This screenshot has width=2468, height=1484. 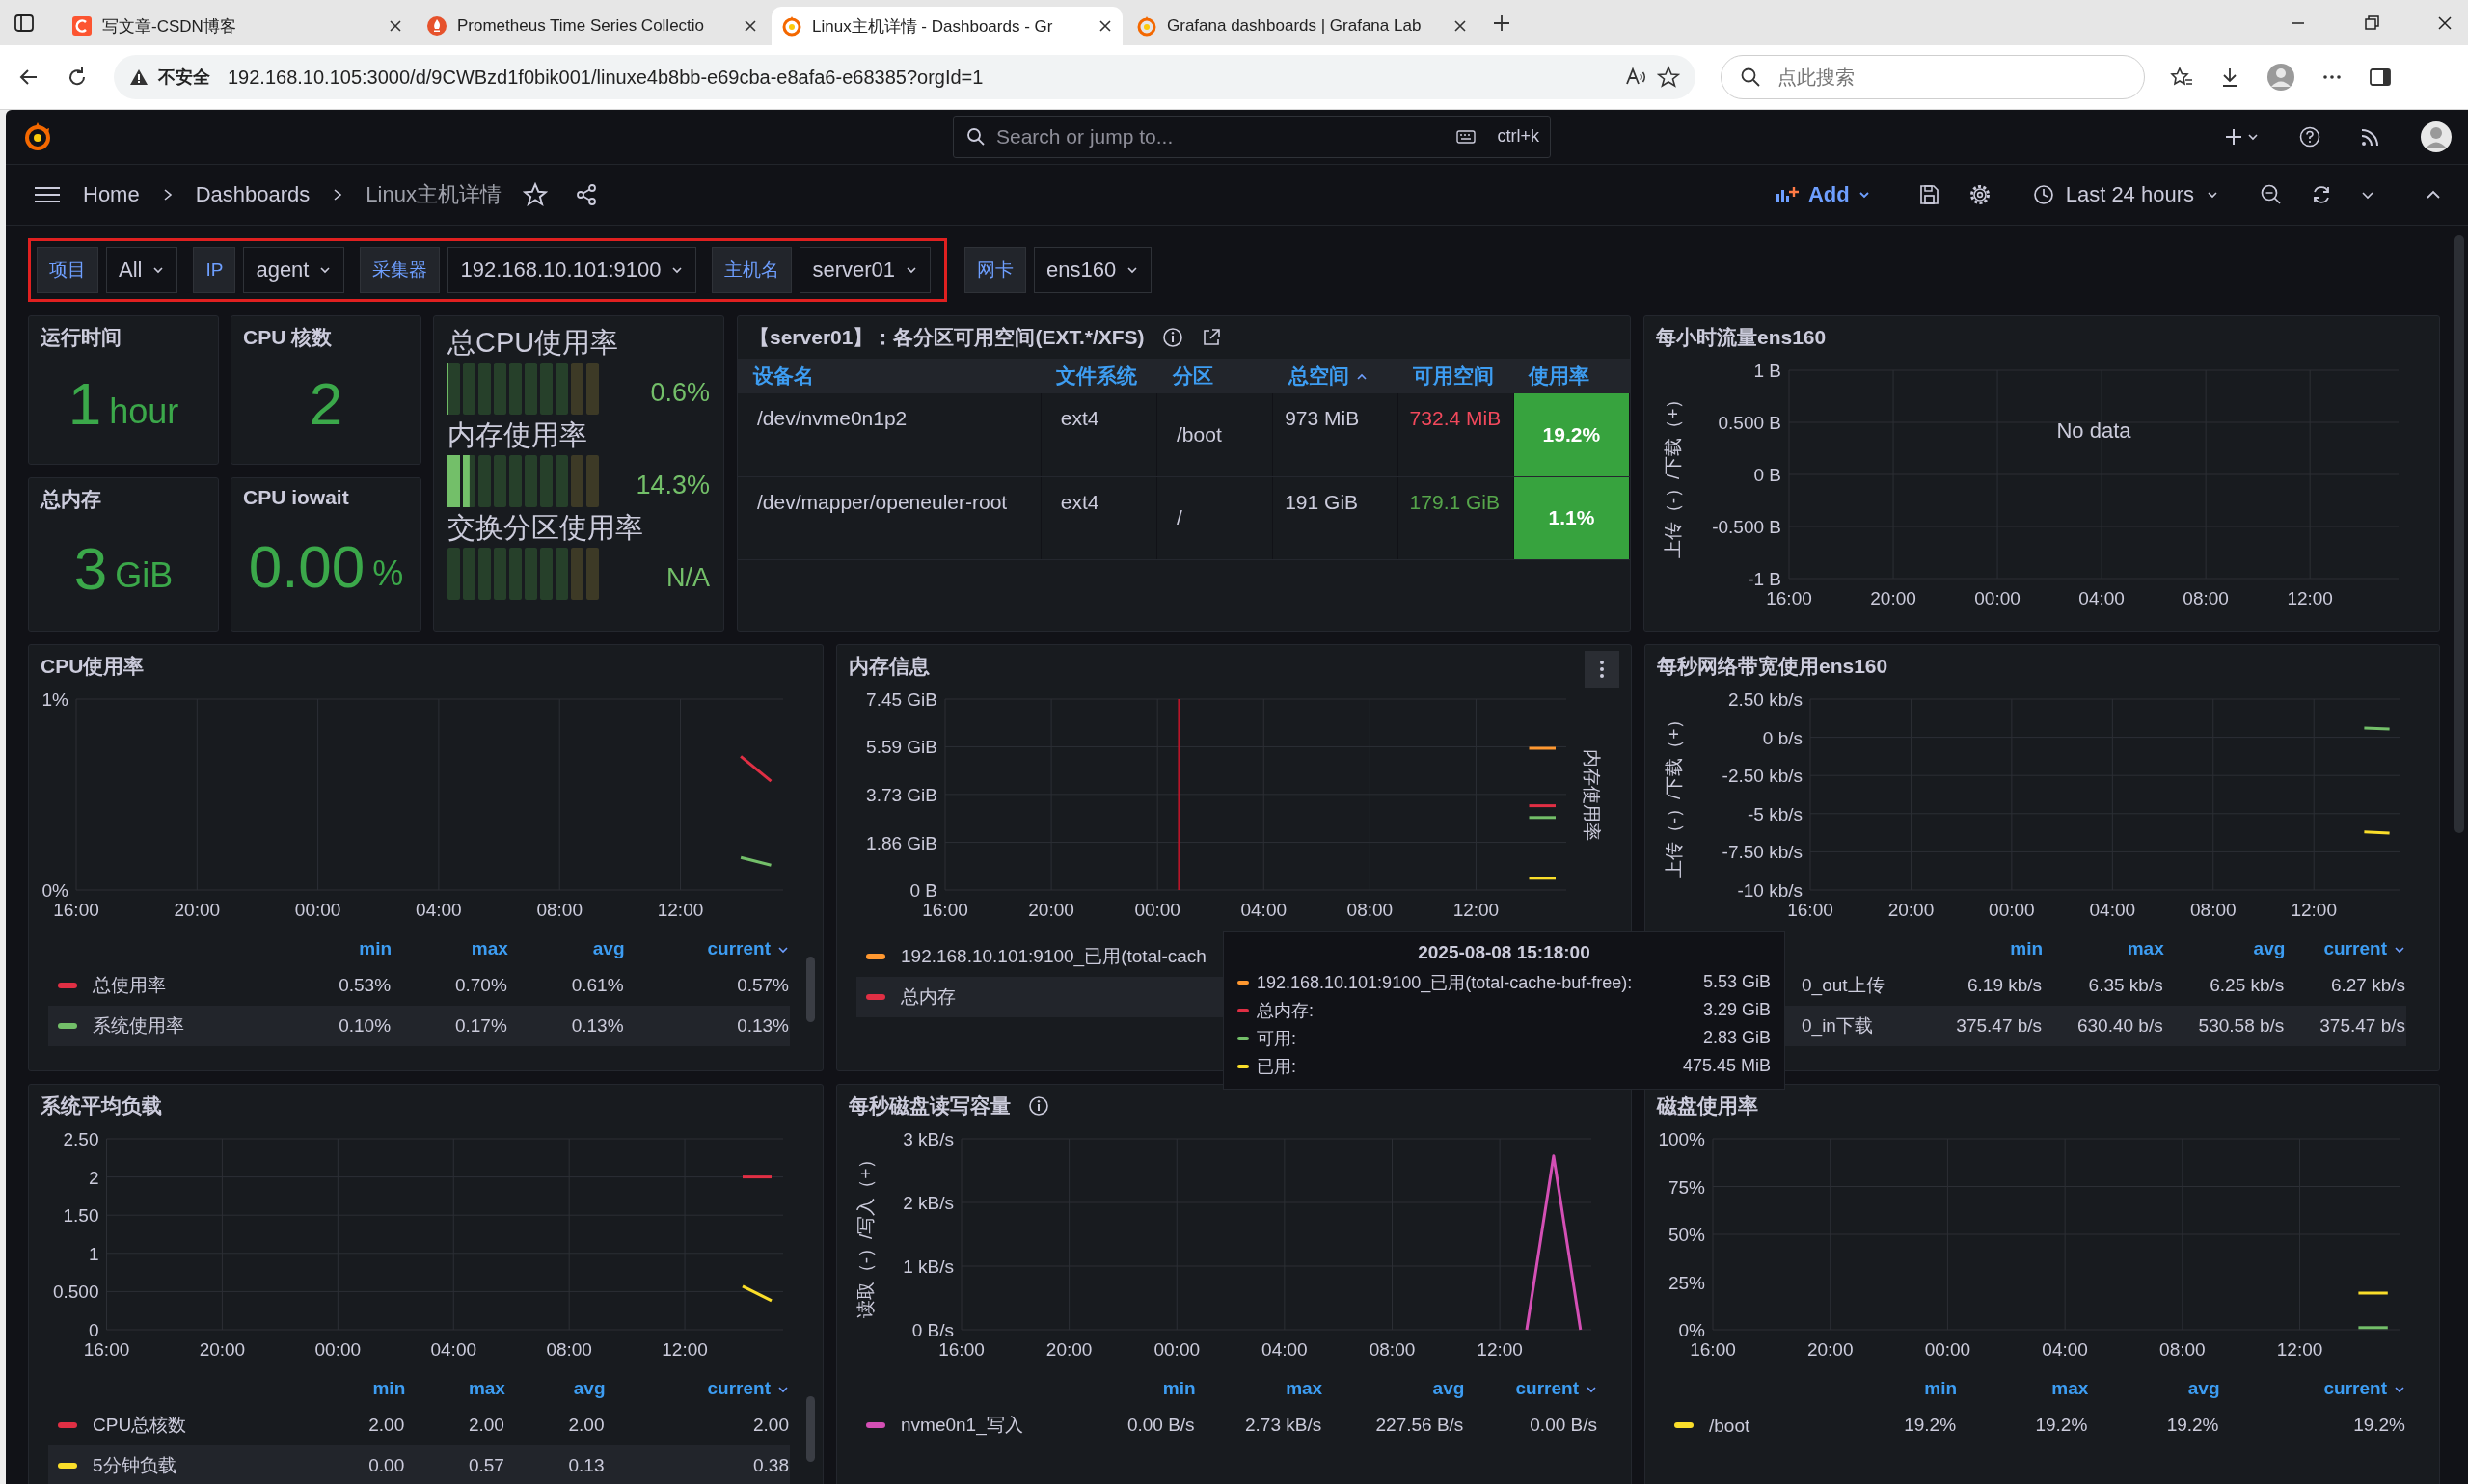 I want to click on axis-label: 0 b/s, so click(x=1782, y=737).